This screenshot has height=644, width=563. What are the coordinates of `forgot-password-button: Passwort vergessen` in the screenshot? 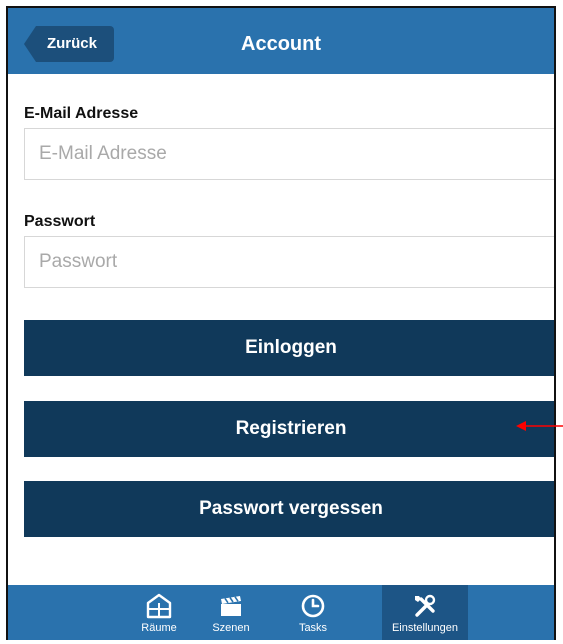 It's located at (289, 509).